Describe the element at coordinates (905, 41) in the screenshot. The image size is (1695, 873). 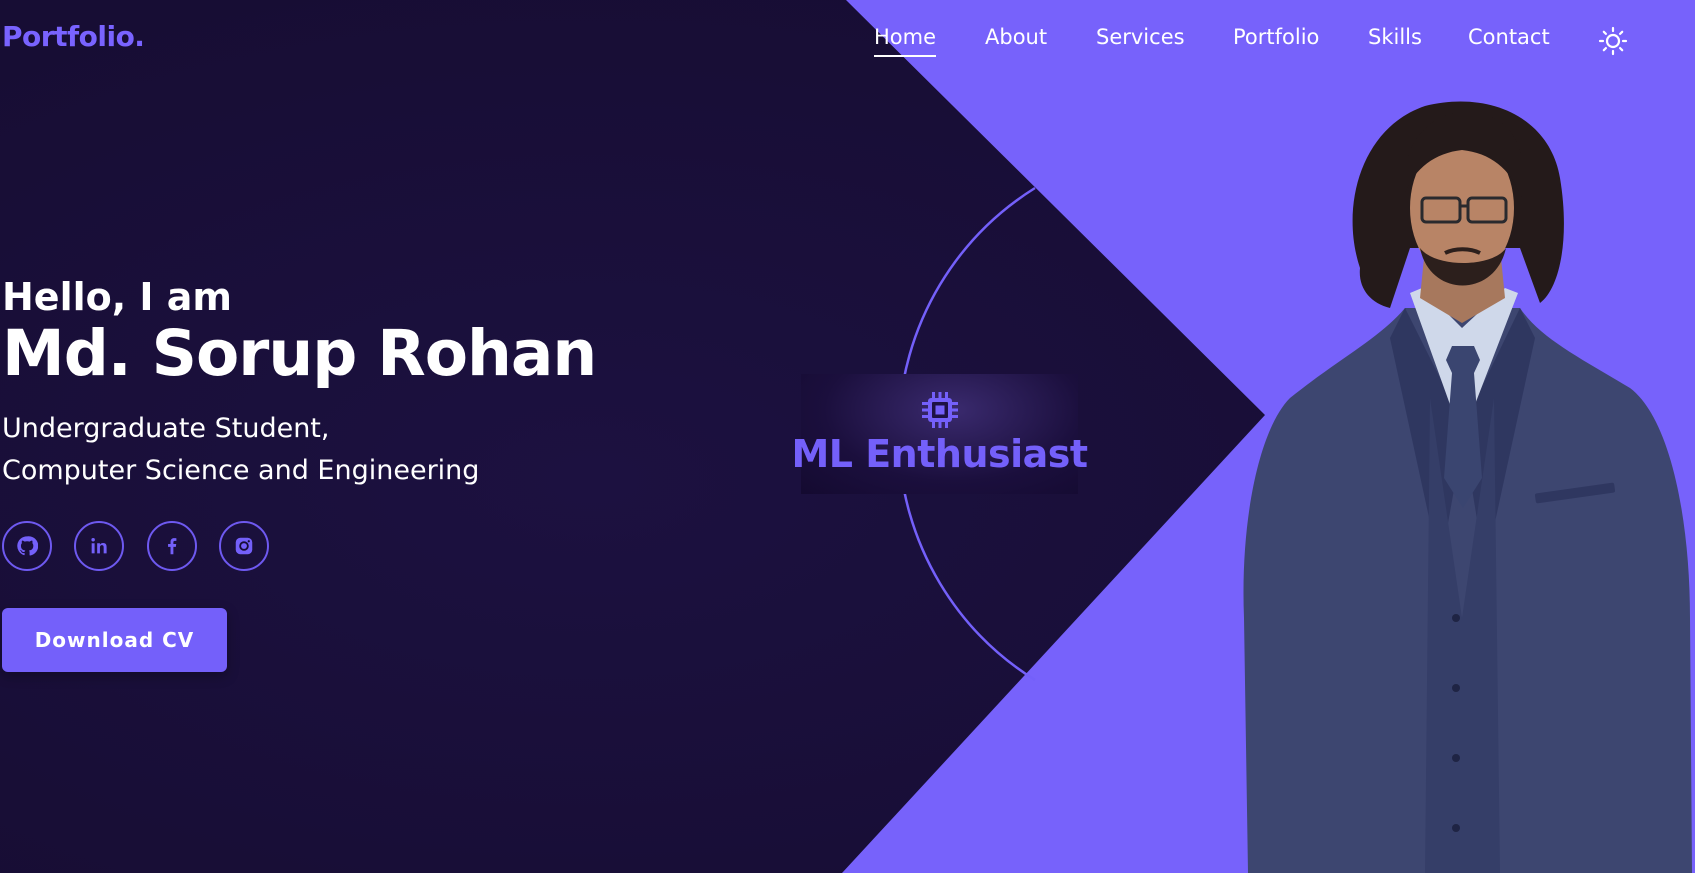
I see `nav-home: Home` at that location.